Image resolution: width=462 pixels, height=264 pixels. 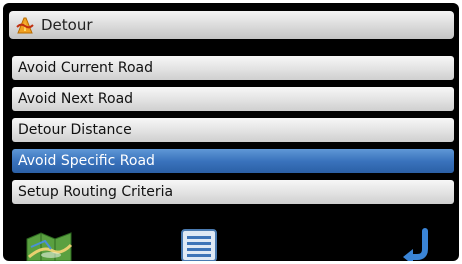 What do you see at coordinates (25, 25) in the screenshot?
I see `detour-icon` at bounding box center [25, 25].